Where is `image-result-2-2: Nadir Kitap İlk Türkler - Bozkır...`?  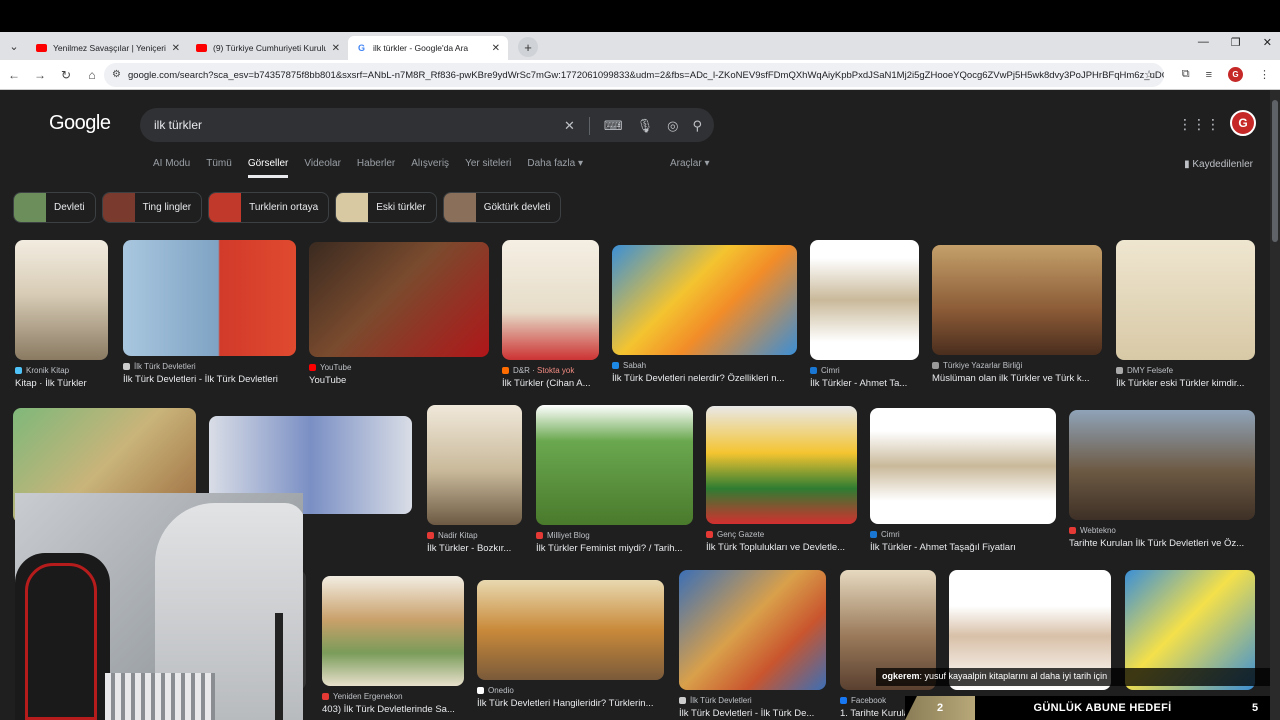 image-result-2-2: Nadir Kitap İlk Türkler - Bozkır... is located at coordinates (474, 484).